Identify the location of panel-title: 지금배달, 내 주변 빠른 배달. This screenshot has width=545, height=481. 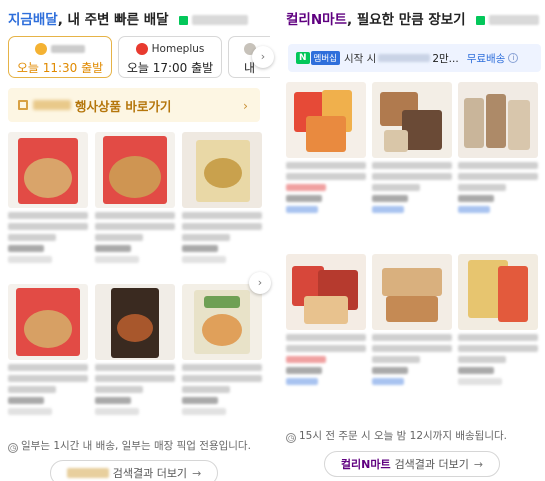
(128, 18).